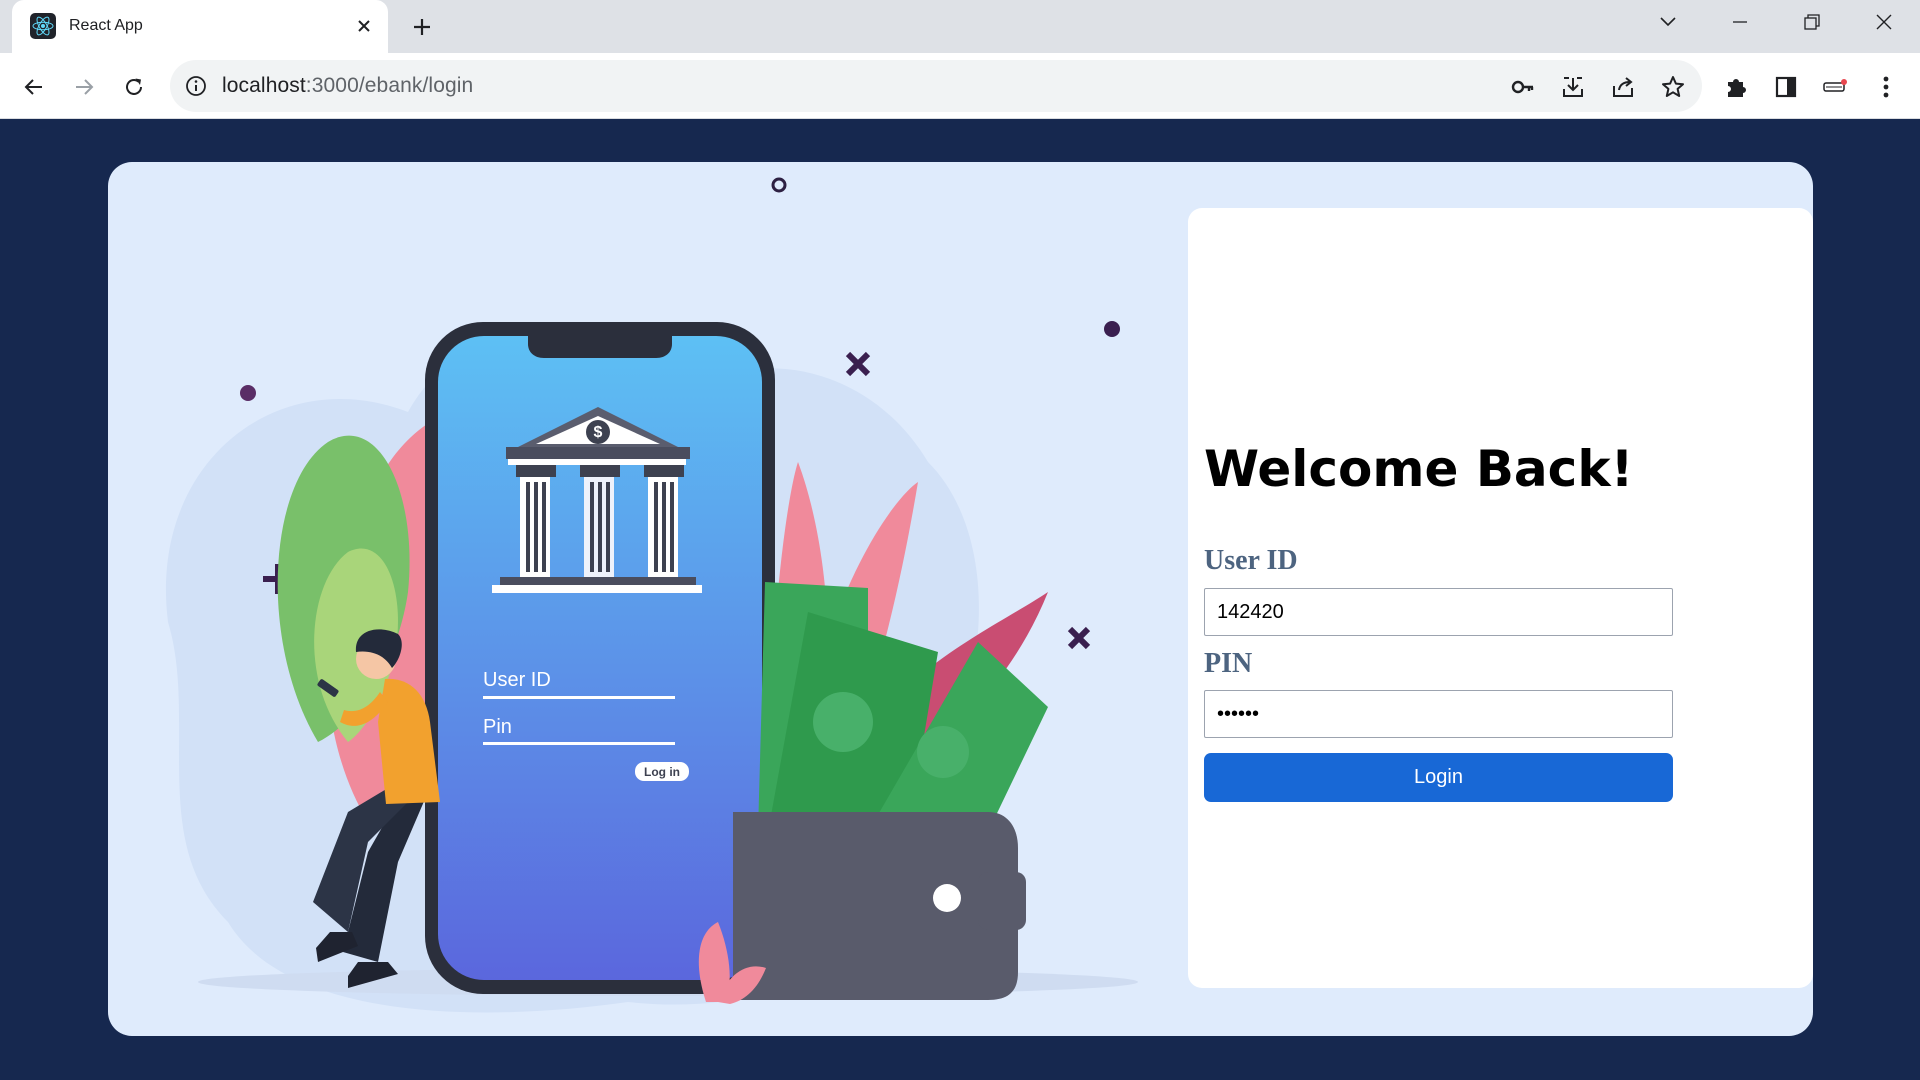 The height and width of the screenshot is (1080, 1920). I want to click on close-window-icon, so click(1884, 22).